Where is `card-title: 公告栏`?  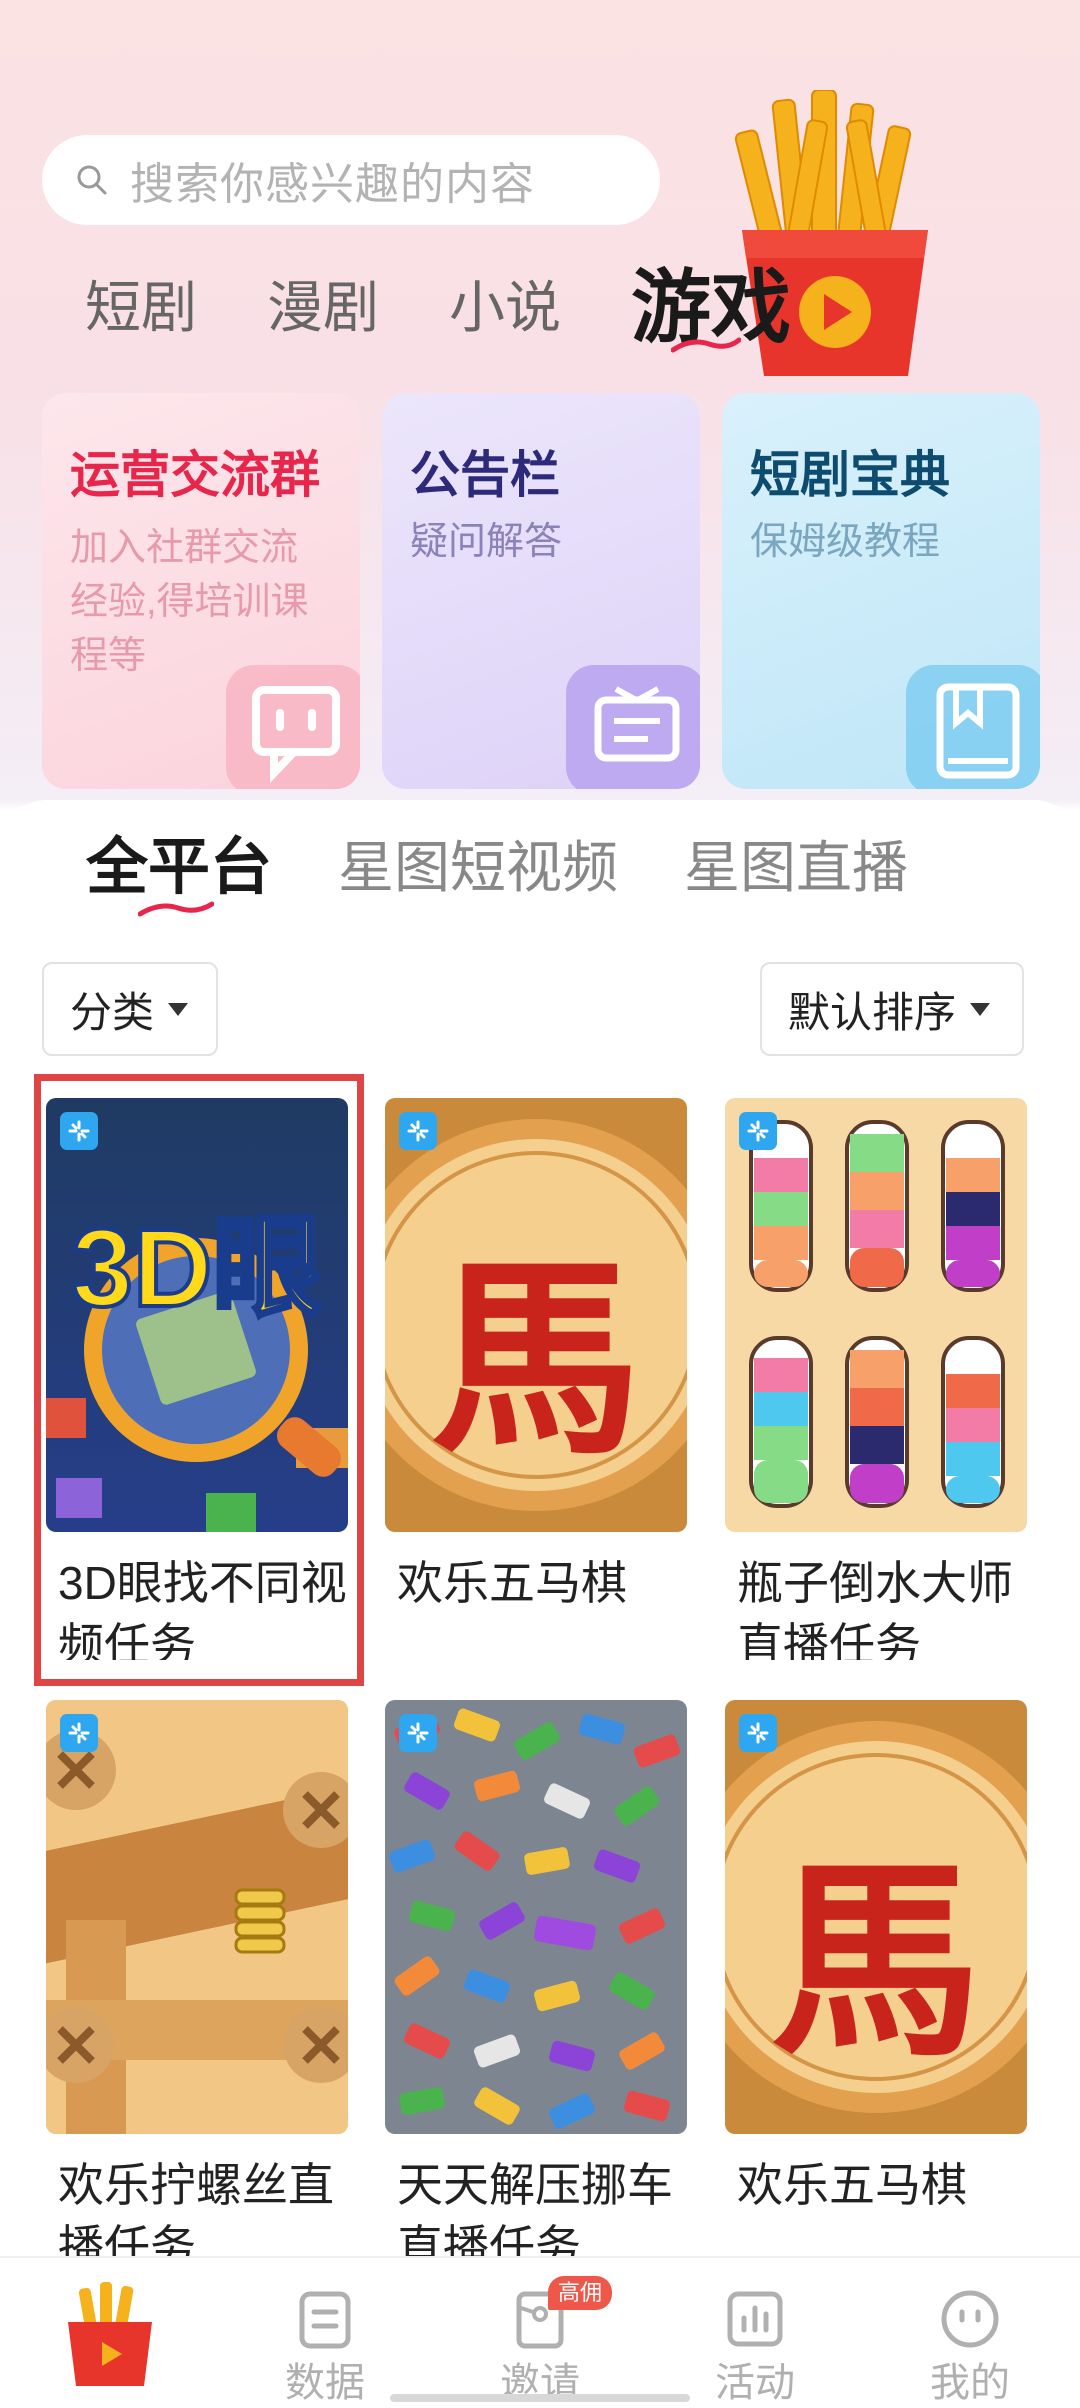 card-title: 公告栏 is located at coordinates (485, 475).